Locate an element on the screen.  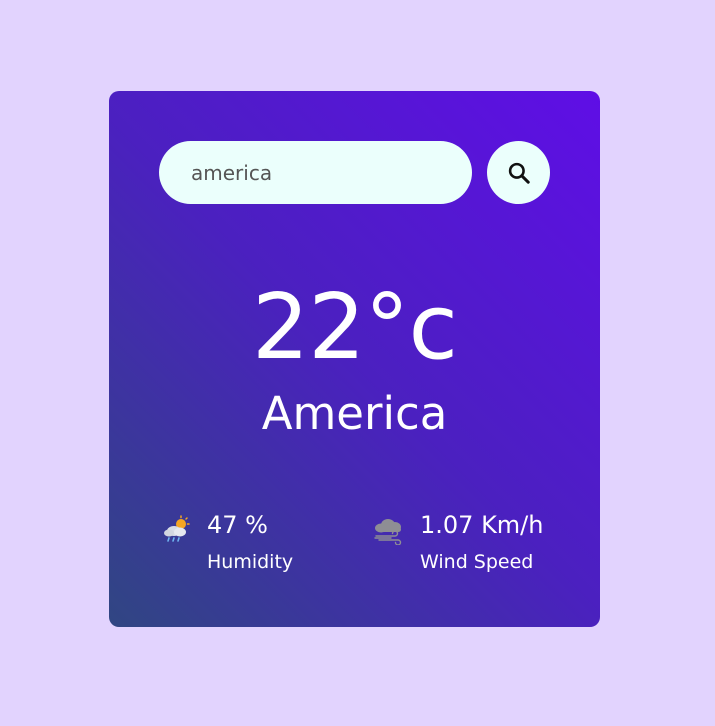
humidity-value: 47 % is located at coordinates (237, 525).